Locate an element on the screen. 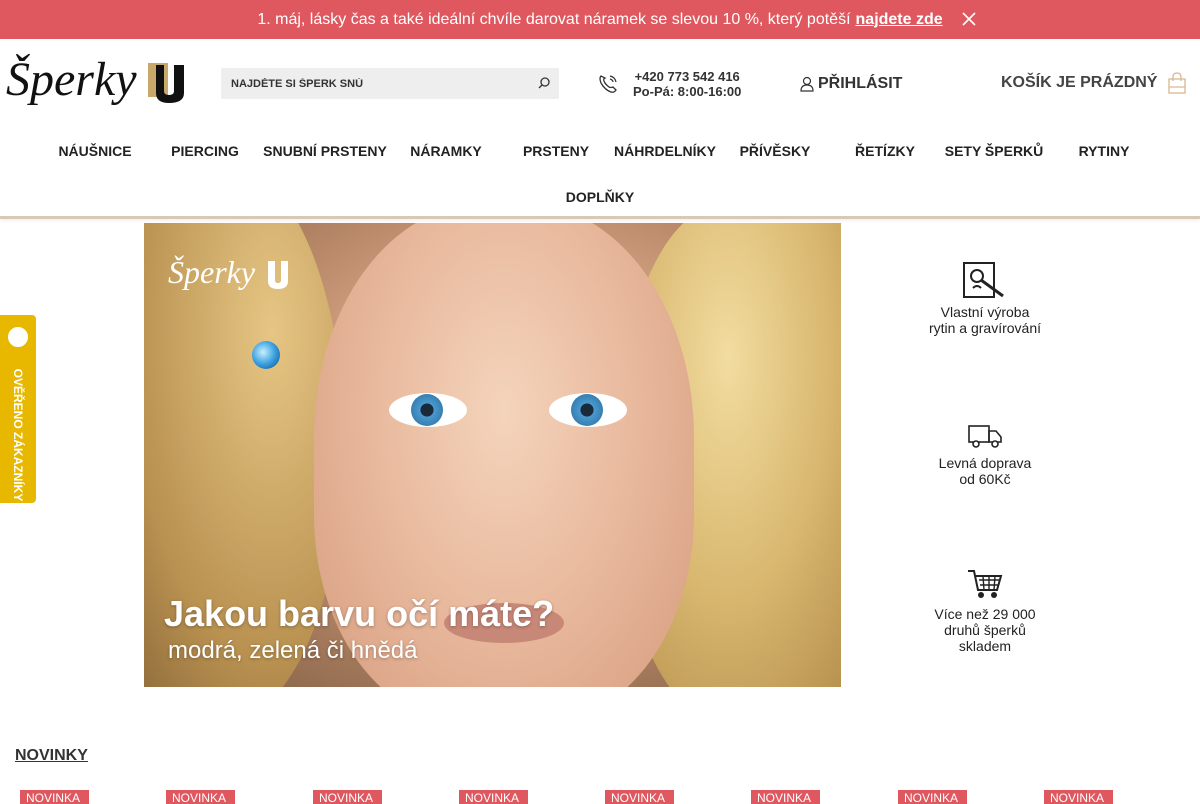 This screenshot has height=804, width=1200. banner-logo: Šperky is located at coordinates (228, 272).